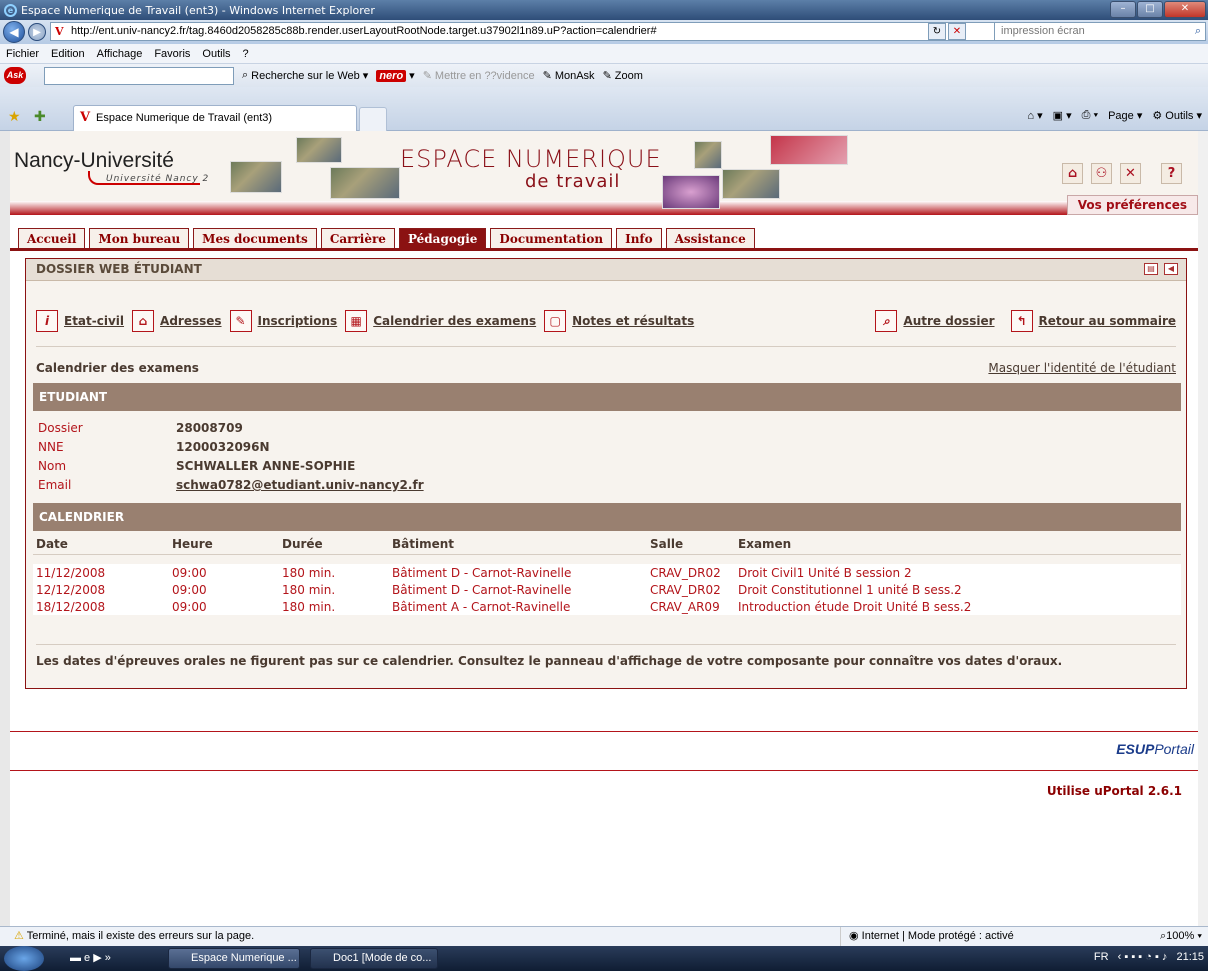 This screenshot has width=1208, height=971. I want to click on link-calendrier: ▦ Calendrier des examens, so click(440, 321).